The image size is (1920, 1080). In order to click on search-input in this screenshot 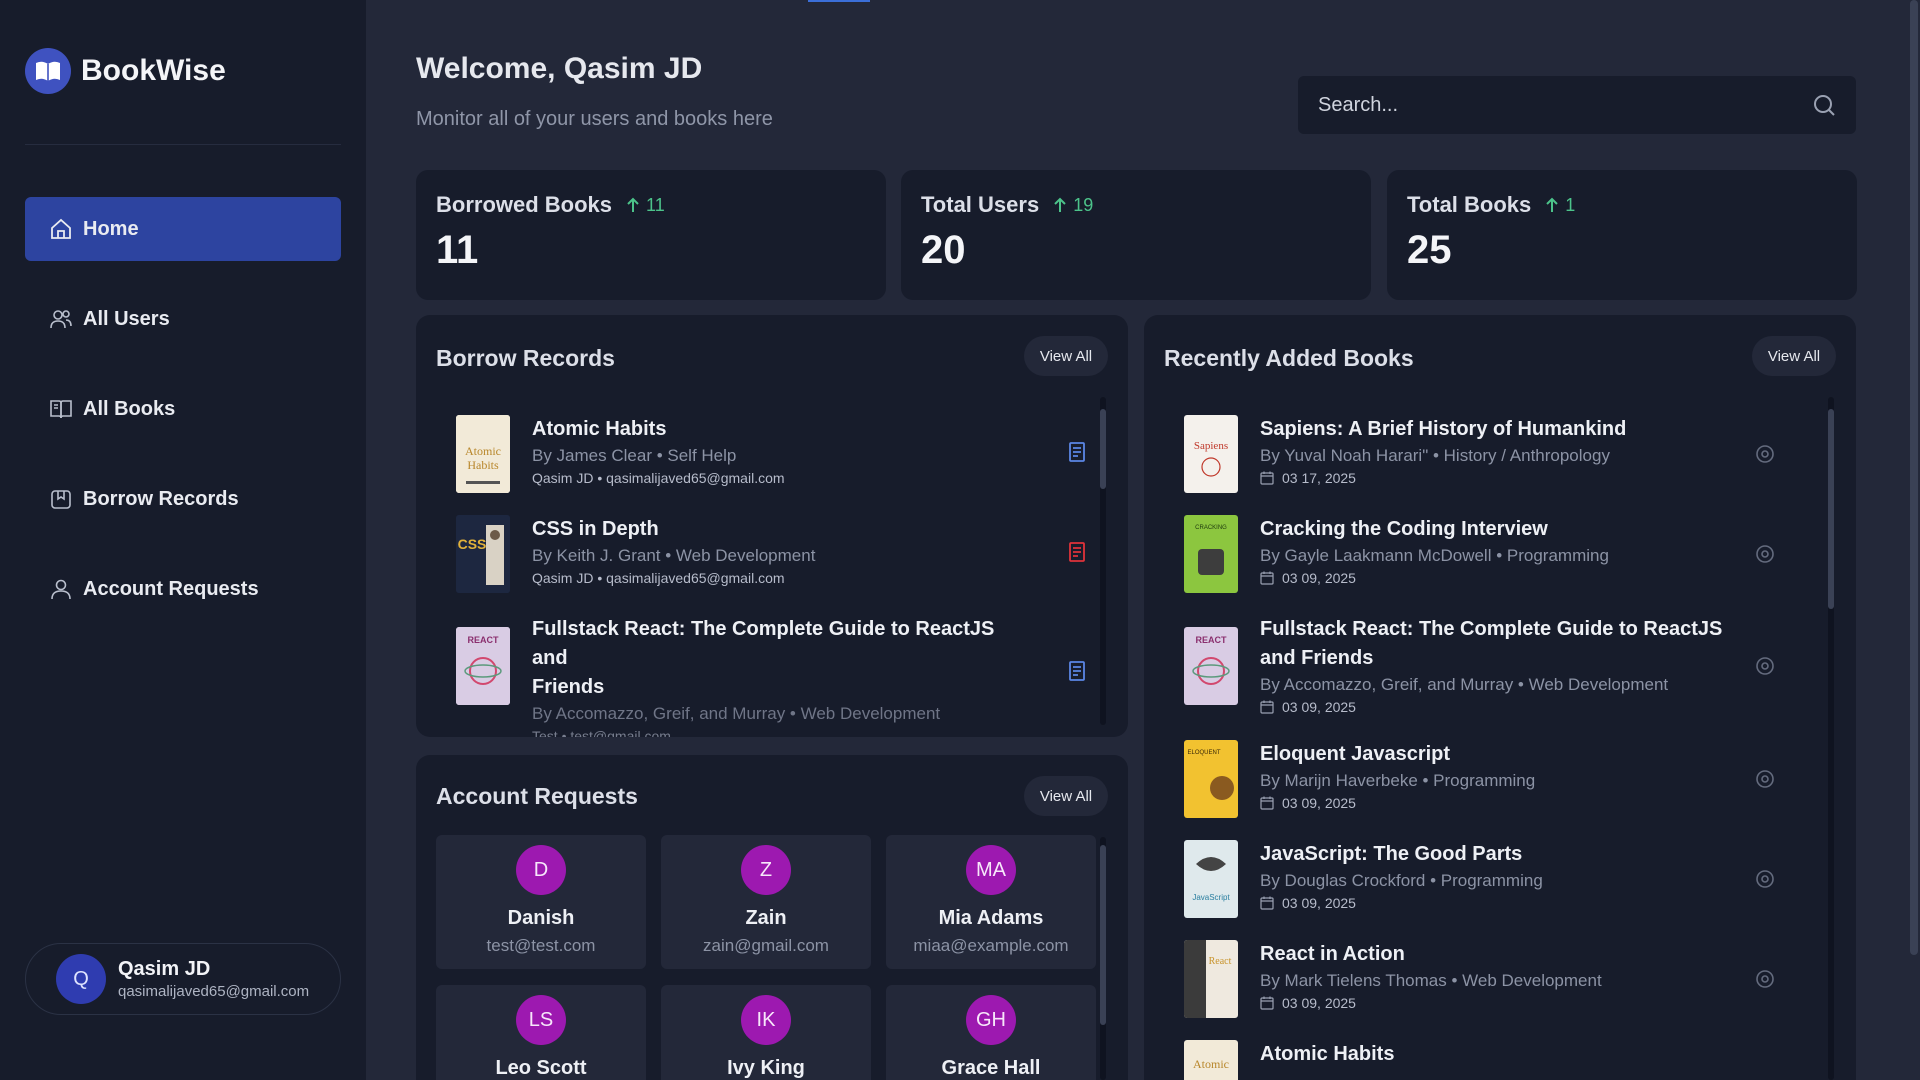, I will do `click(1565, 105)`.